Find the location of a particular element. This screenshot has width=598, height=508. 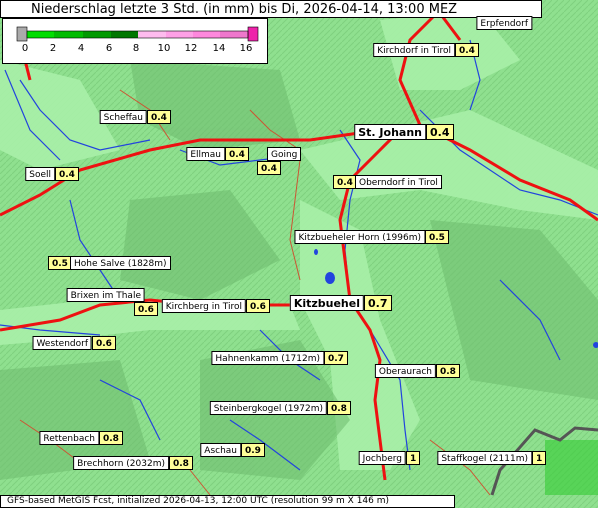

place-name: Kirchdorf in Tirol is located at coordinates (414, 50).